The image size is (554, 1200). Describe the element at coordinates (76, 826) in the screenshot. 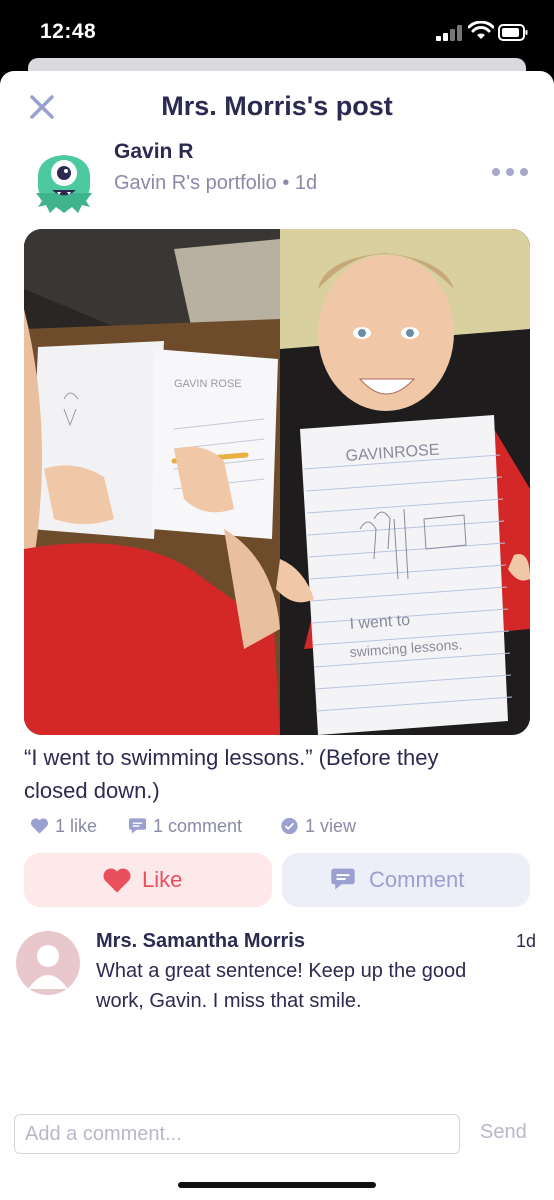

I see `likes-count: 1 like` at that location.